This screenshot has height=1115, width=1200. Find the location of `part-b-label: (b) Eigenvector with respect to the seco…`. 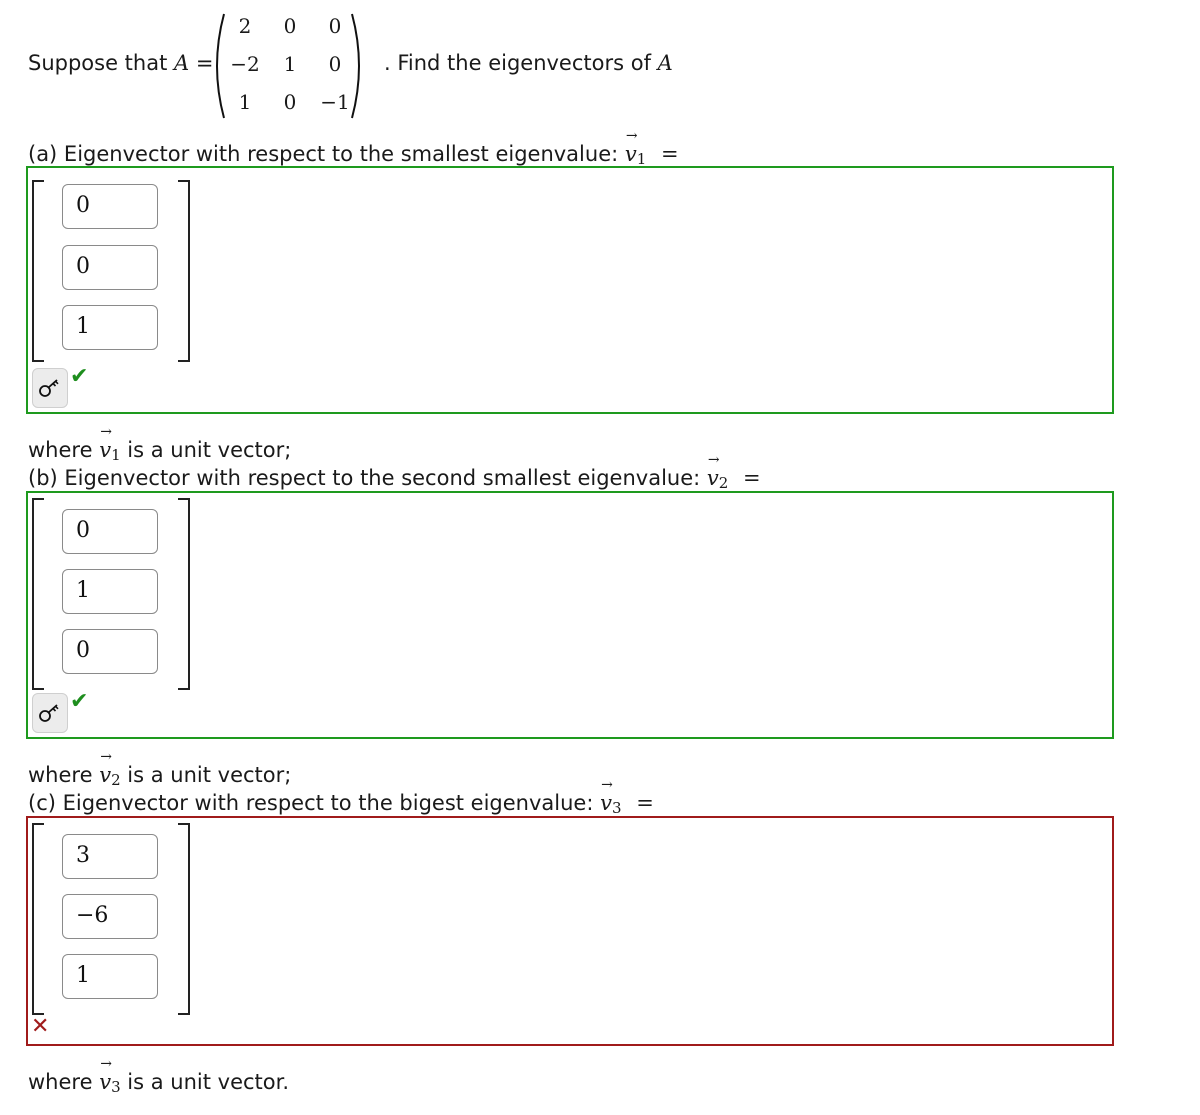

part-b-label: (b) Eigenvector with respect to the seco… is located at coordinates (394, 472).